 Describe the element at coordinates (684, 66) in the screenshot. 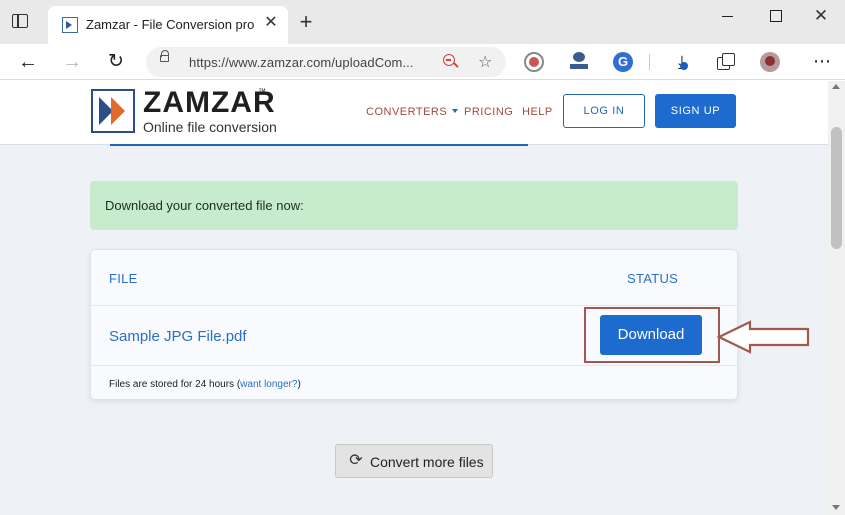

I see `download-badge-icon` at that location.